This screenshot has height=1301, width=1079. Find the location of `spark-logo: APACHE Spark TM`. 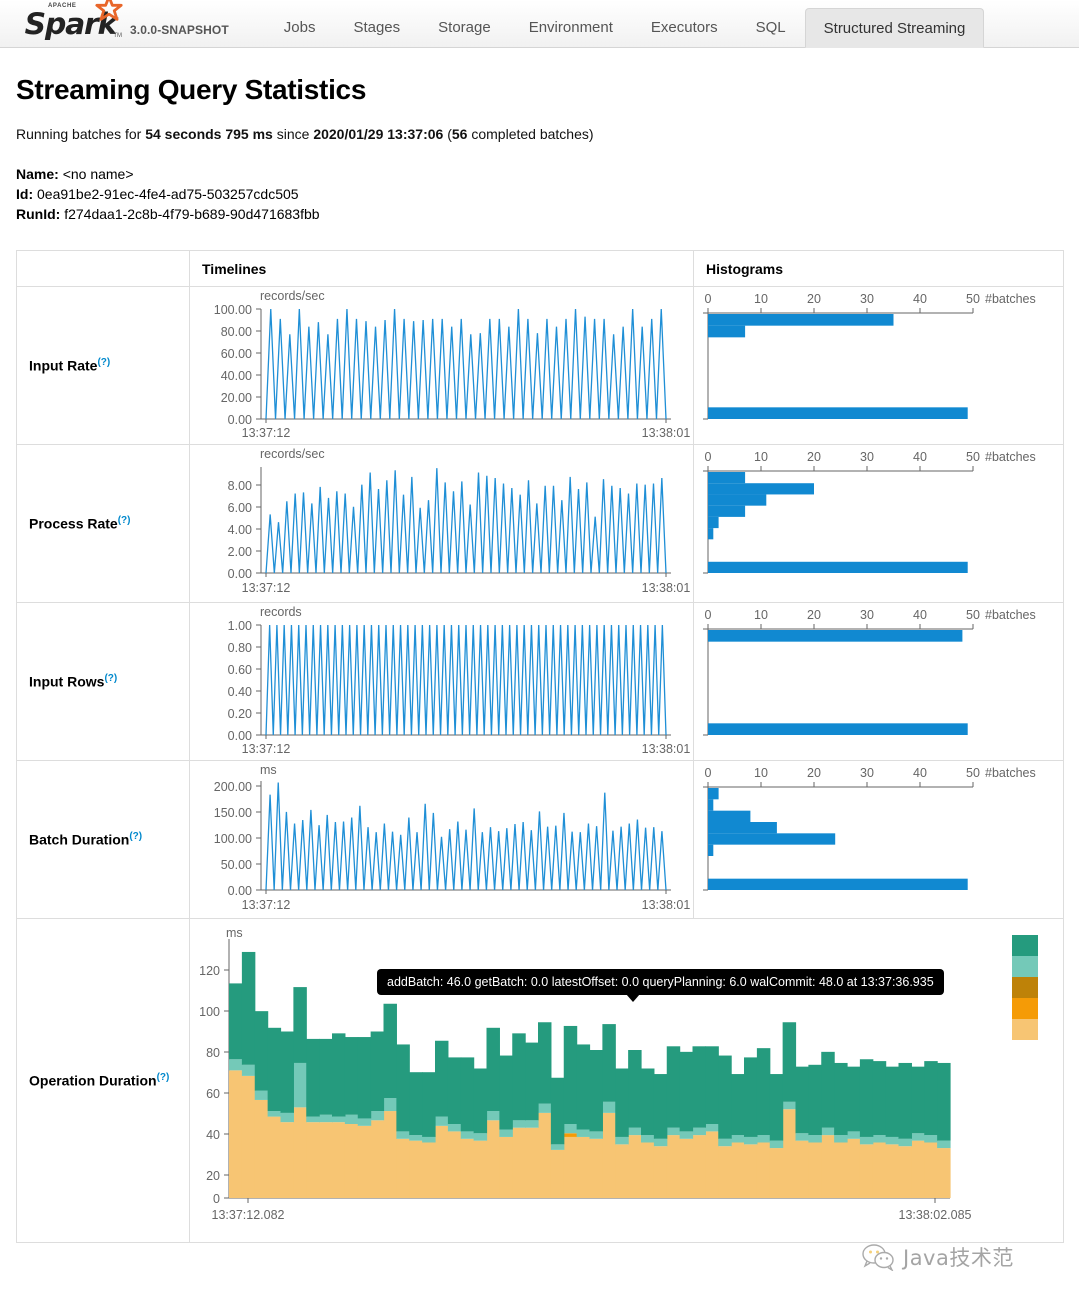

spark-logo: APACHE Spark TM is located at coordinates (74, 20).